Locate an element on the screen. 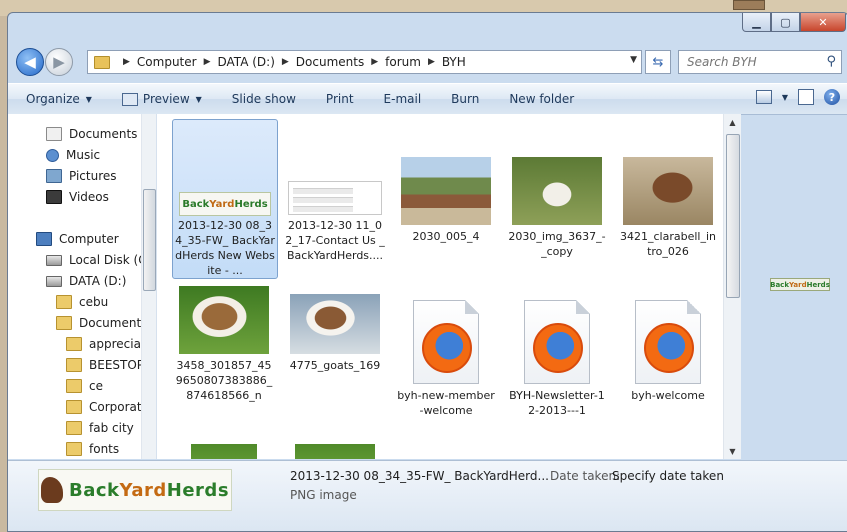  preview-pane-icon is located at coordinates (806, 97).